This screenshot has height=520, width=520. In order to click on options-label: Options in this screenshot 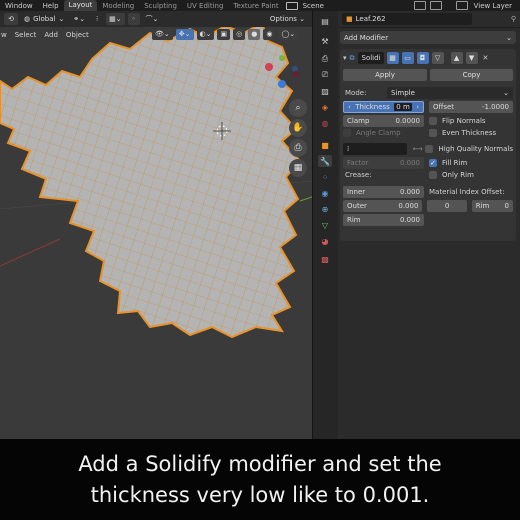, I will do `click(283, 19)`.